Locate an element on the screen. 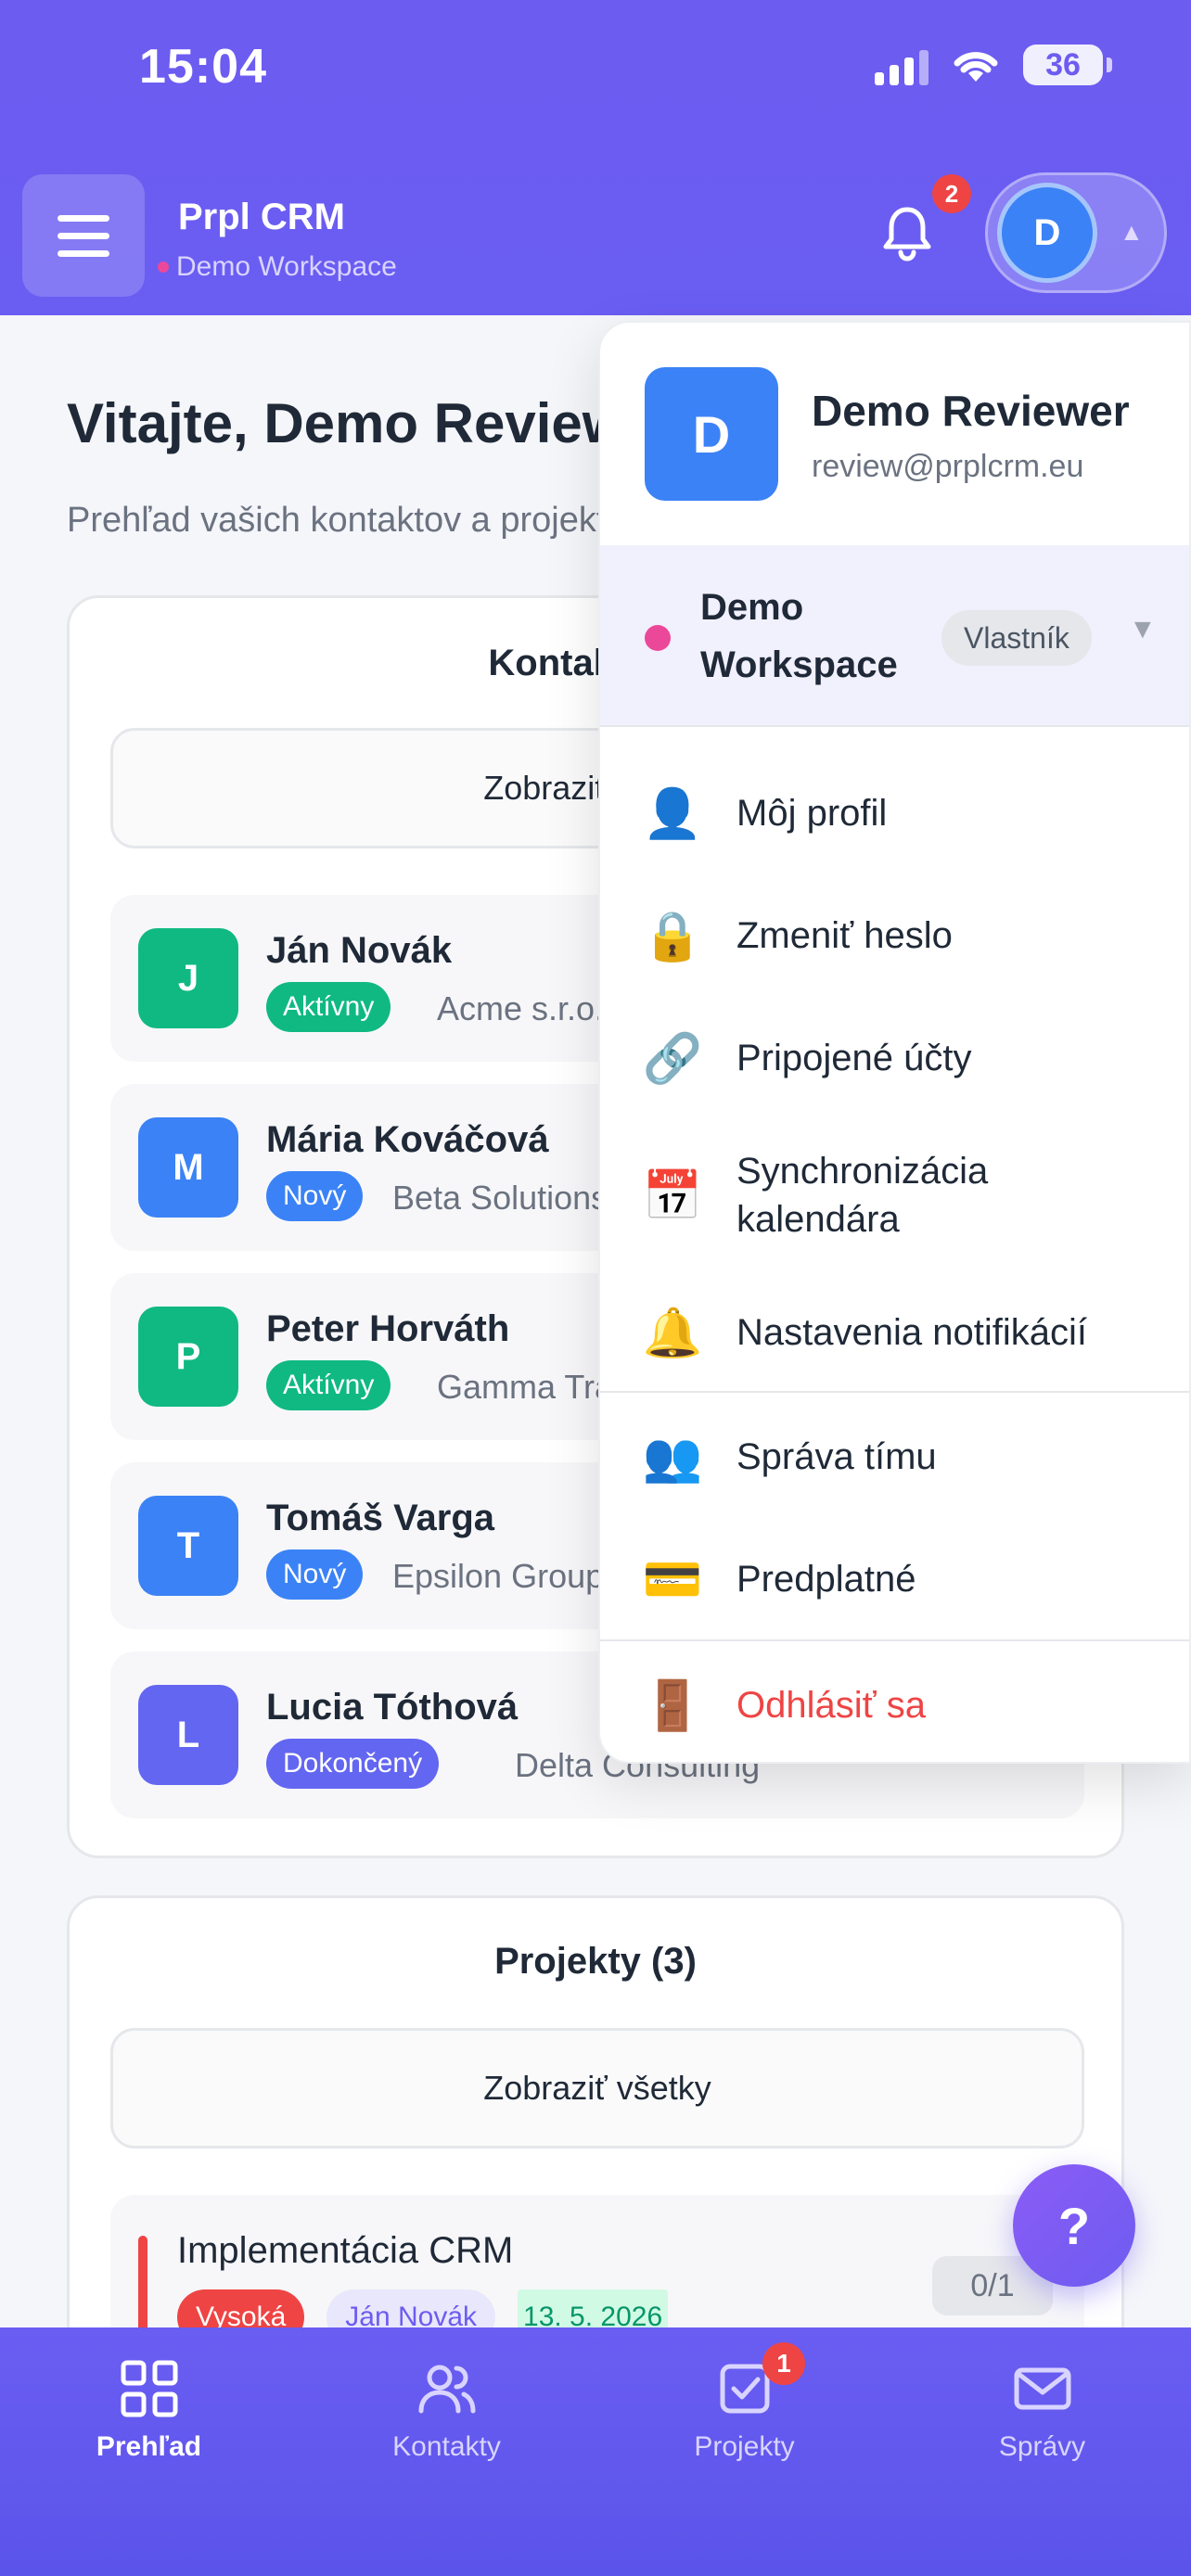 This screenshot has height=2576, width=1191. owner-badge: Ján Novák is located at coordinates (411, 2308).